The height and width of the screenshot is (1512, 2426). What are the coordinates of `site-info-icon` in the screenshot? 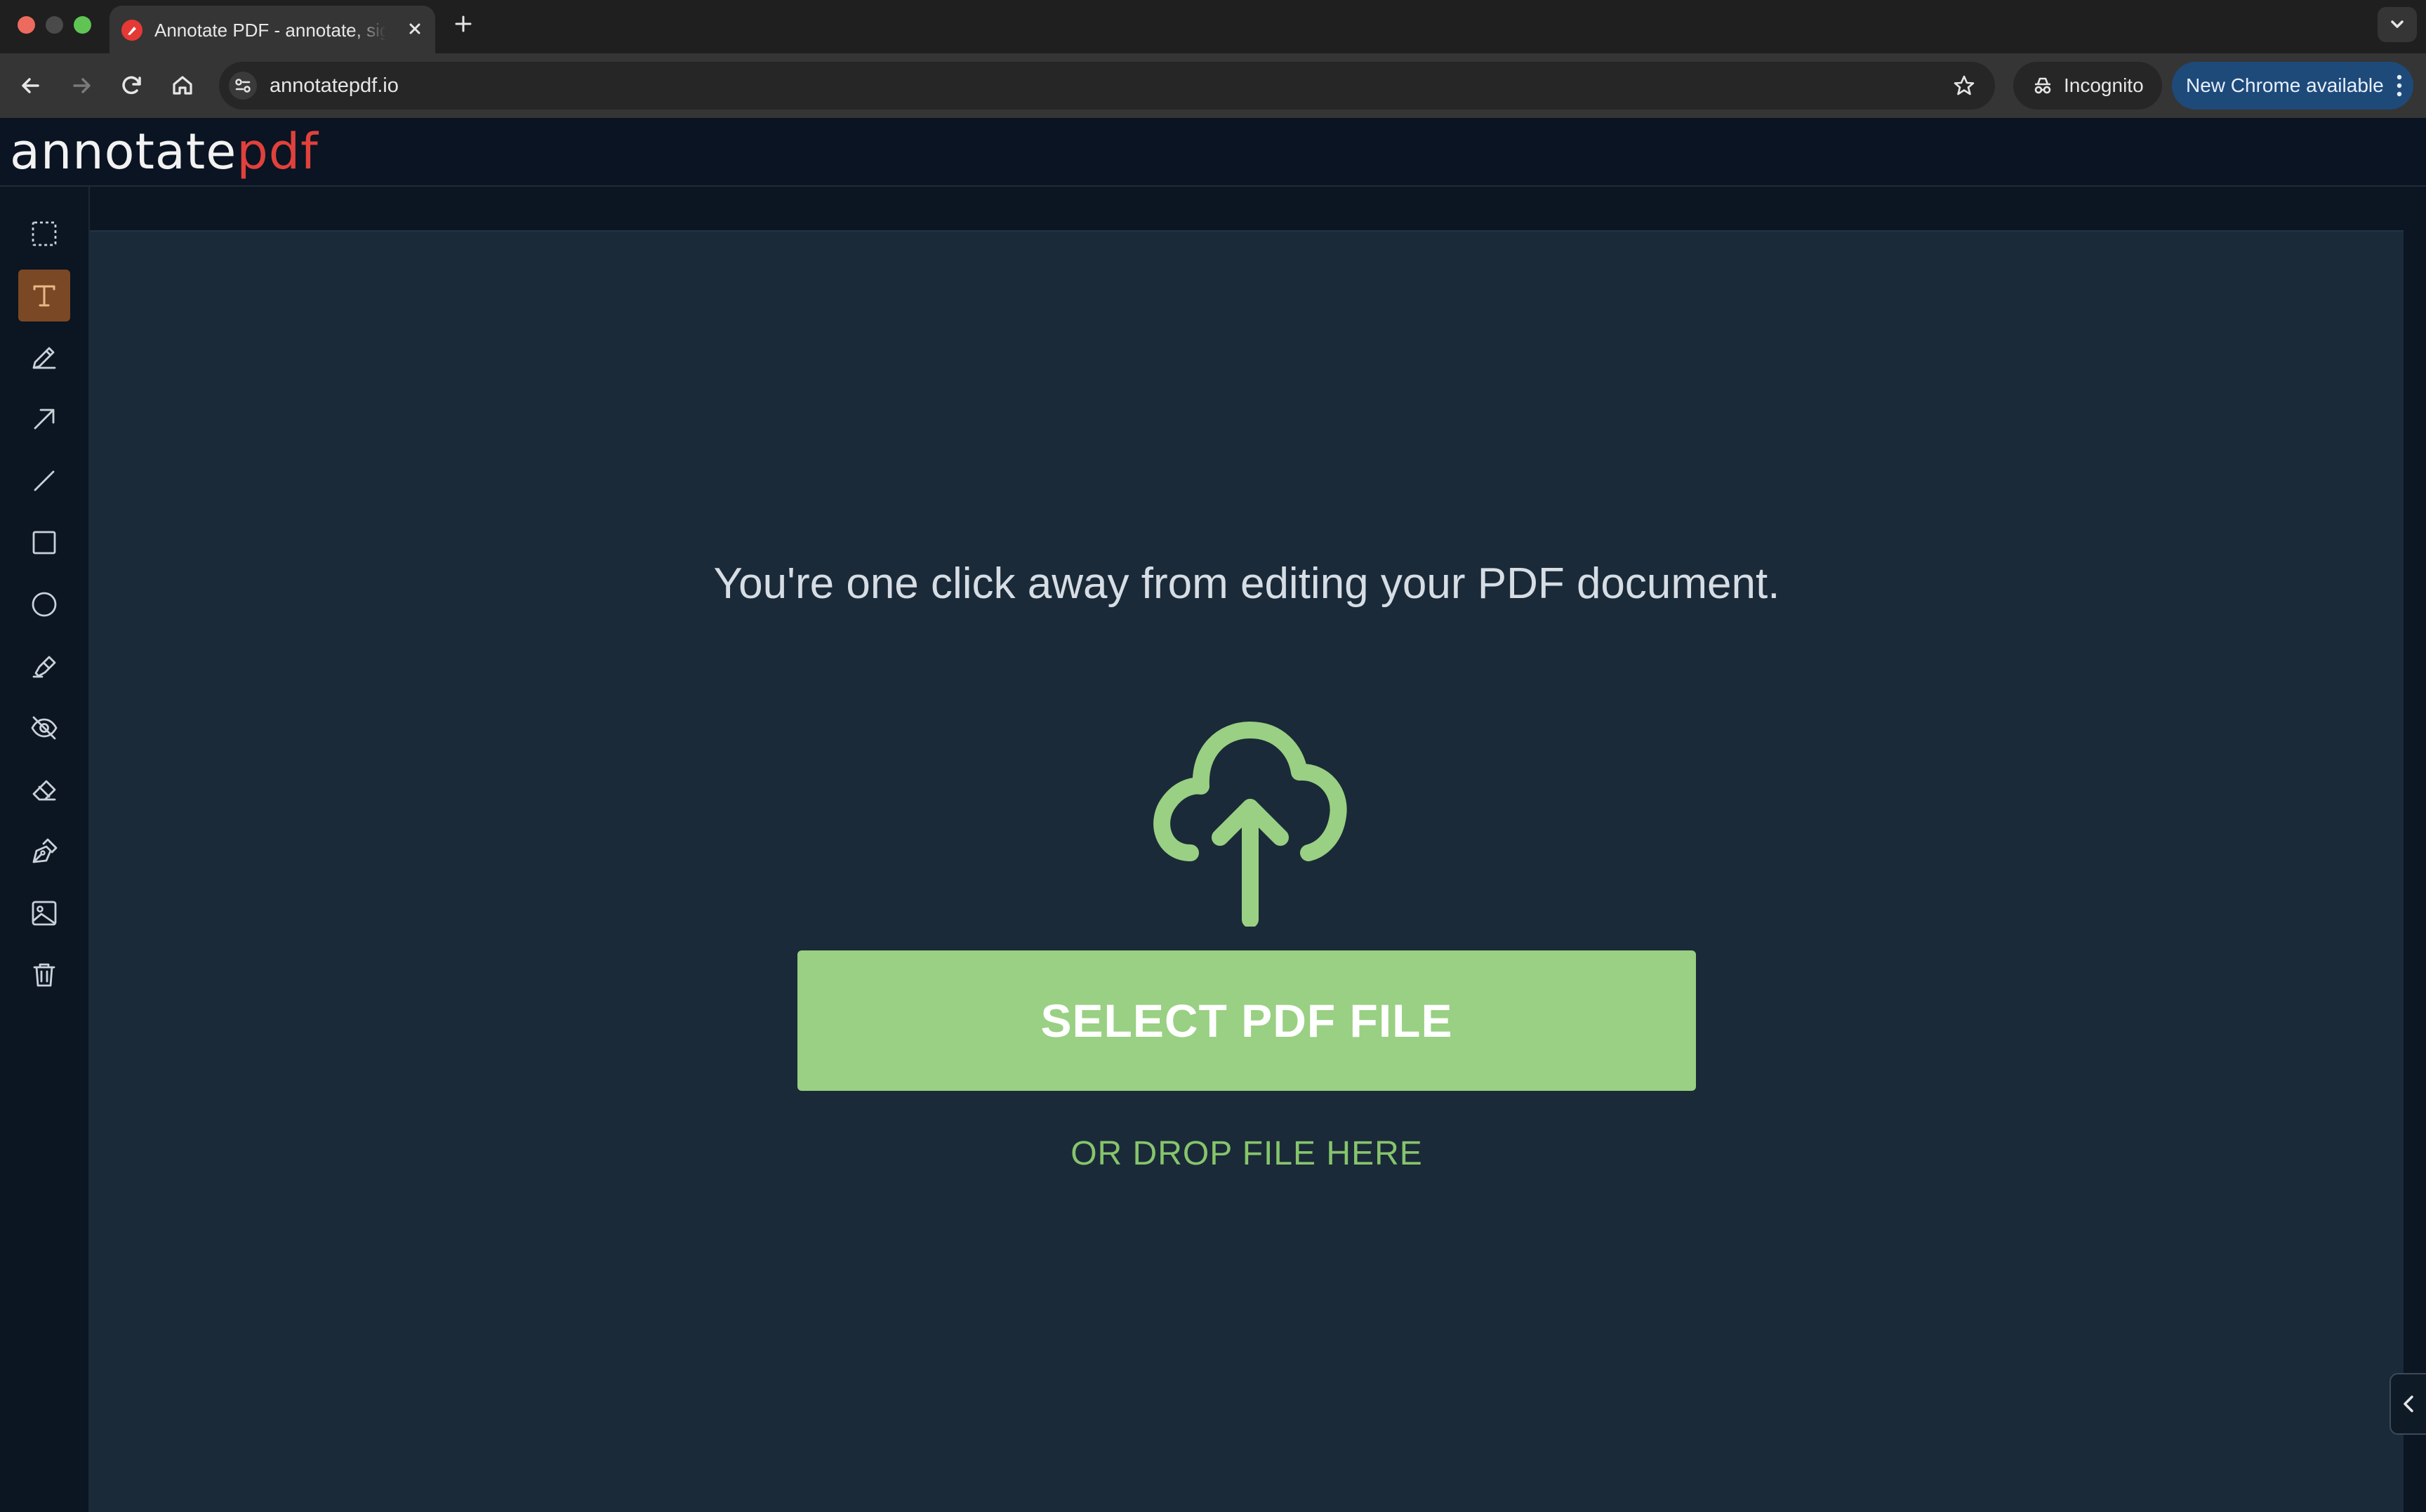 It's located at (243, 86).